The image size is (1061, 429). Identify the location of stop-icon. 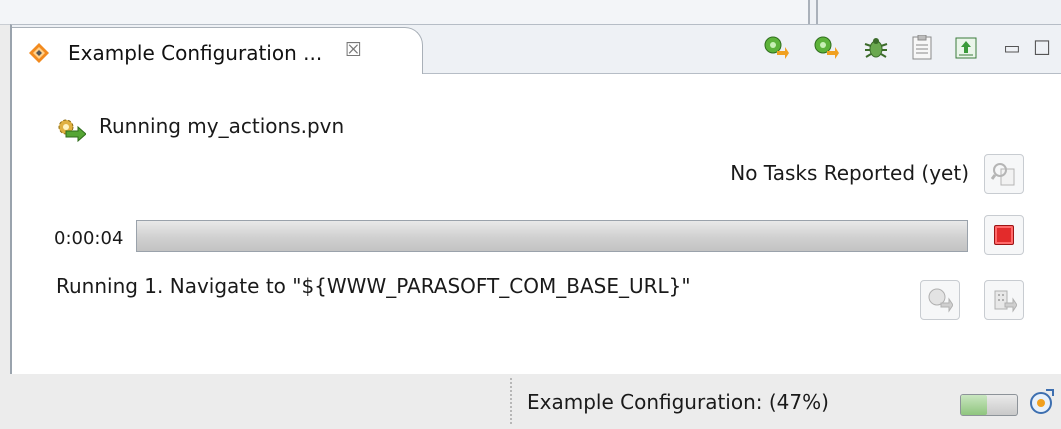
(1004, 235).